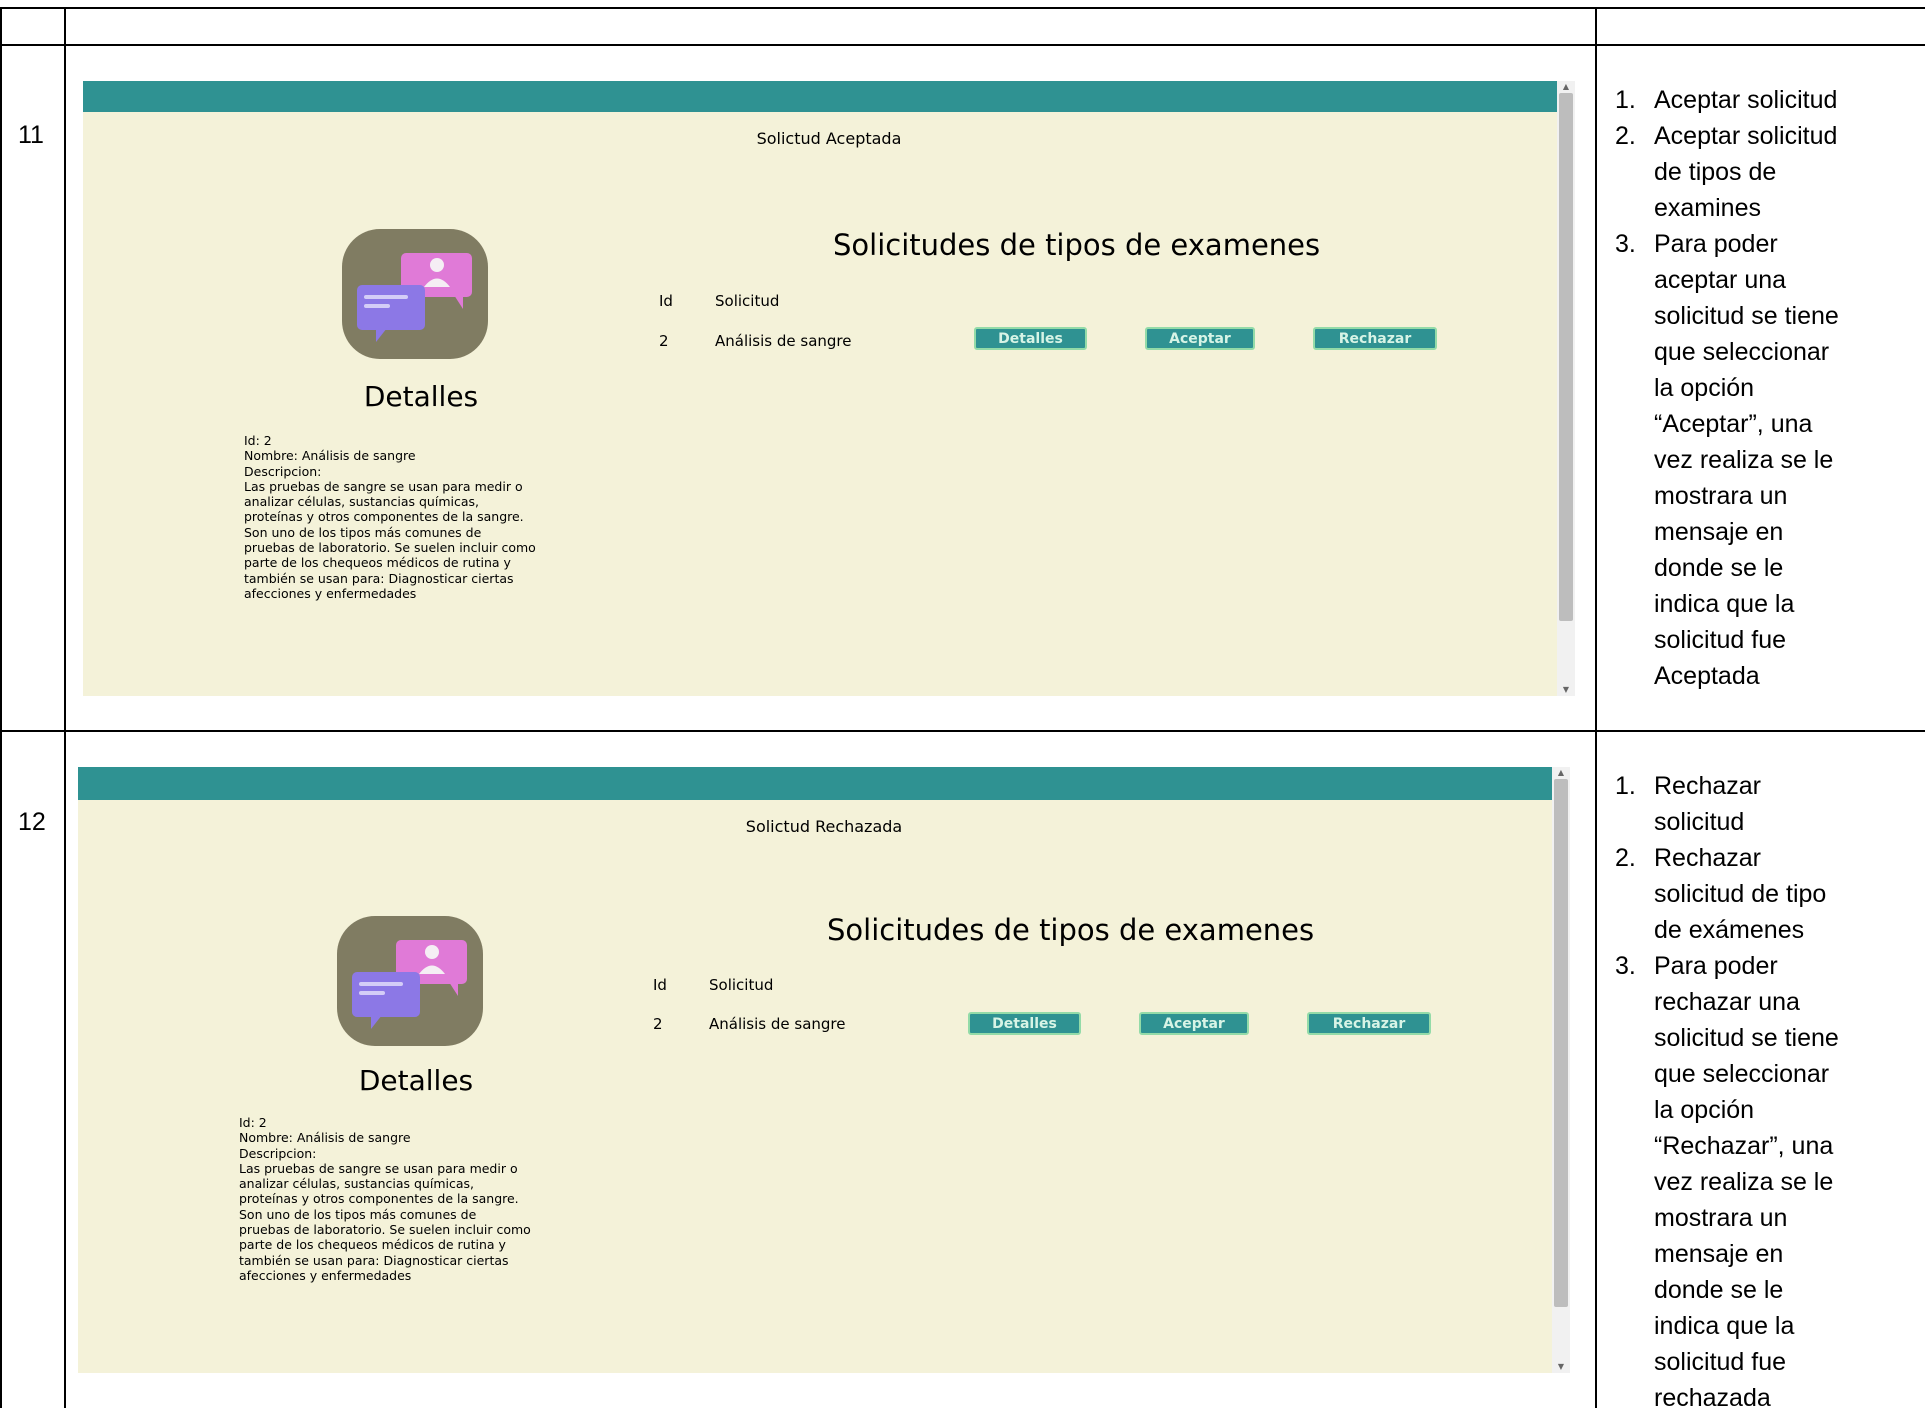  What do you see at coordinates (824, 826) in the screenshot?
I see `status-message: Solictud Rechazada` at bounding box center [824, 826].